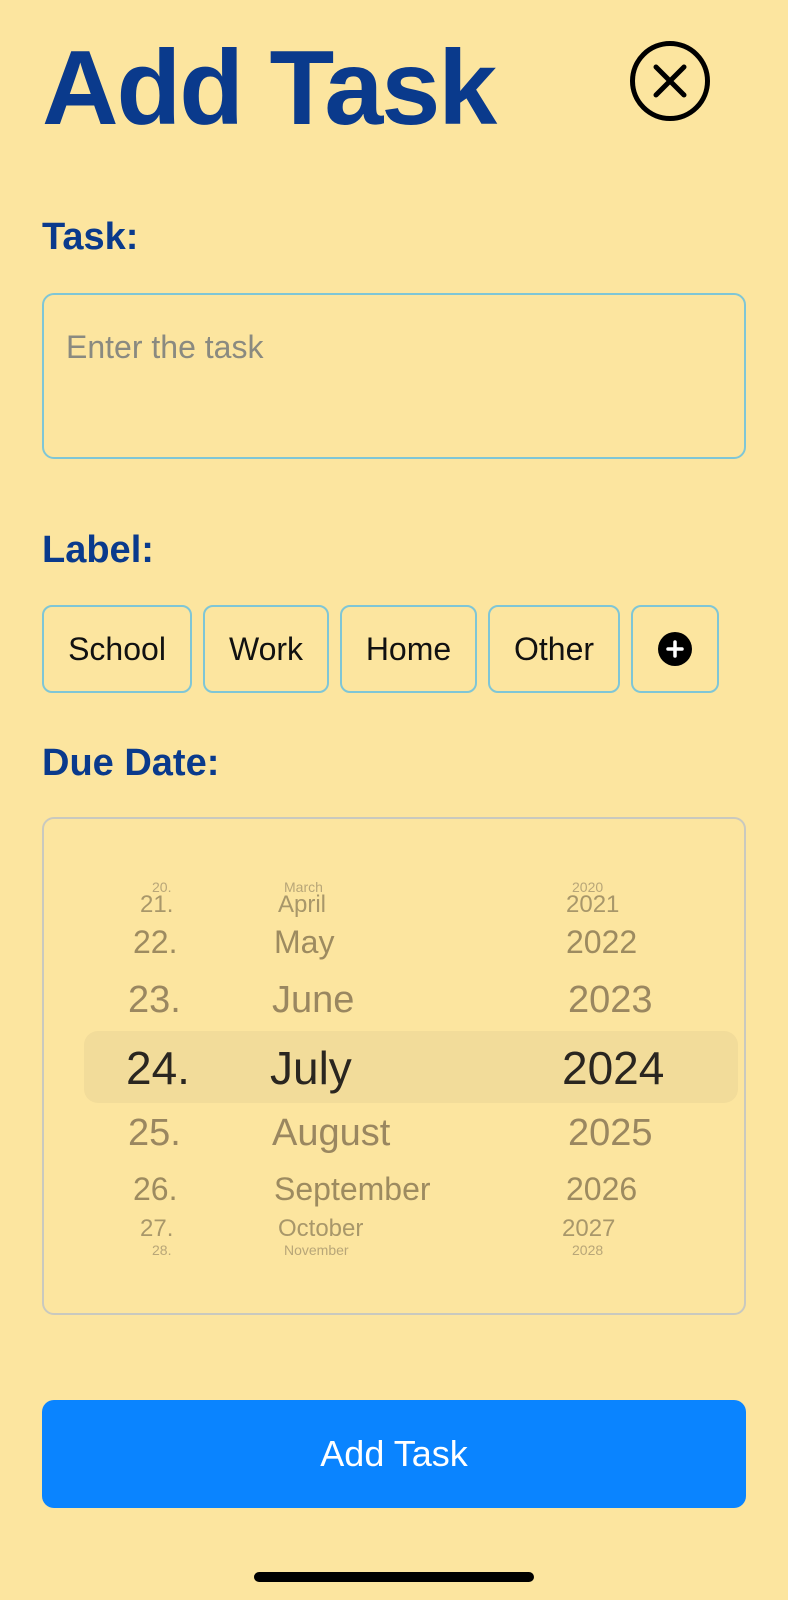  Describe the element at coordinates (117, 649) in the screenshot. I see `label-chip-school: School` at that location.